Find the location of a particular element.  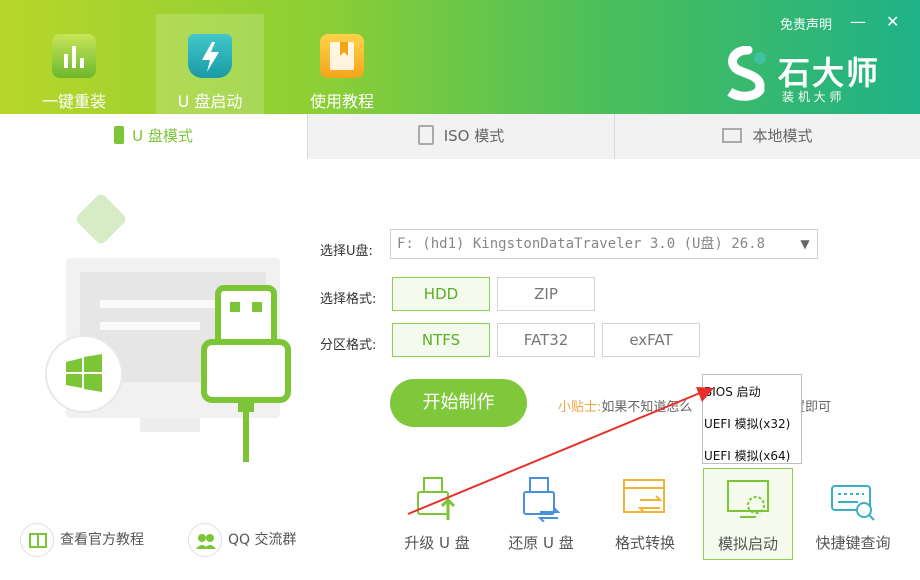

group-users-icon is located at coordinates (205, 540).